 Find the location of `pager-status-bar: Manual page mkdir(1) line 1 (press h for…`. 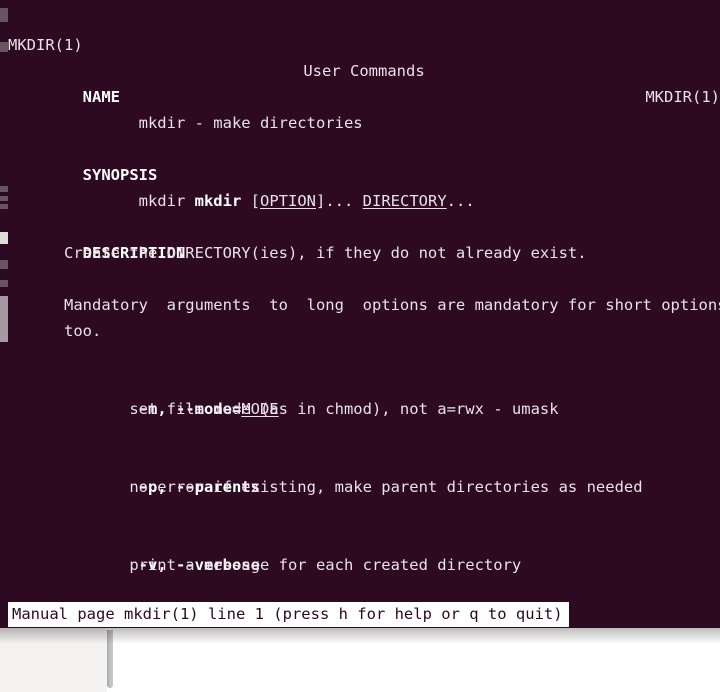

pager-status-bar: Manual page mkdir(1) line 1 (press h for… is located at coordinates (288, 614).